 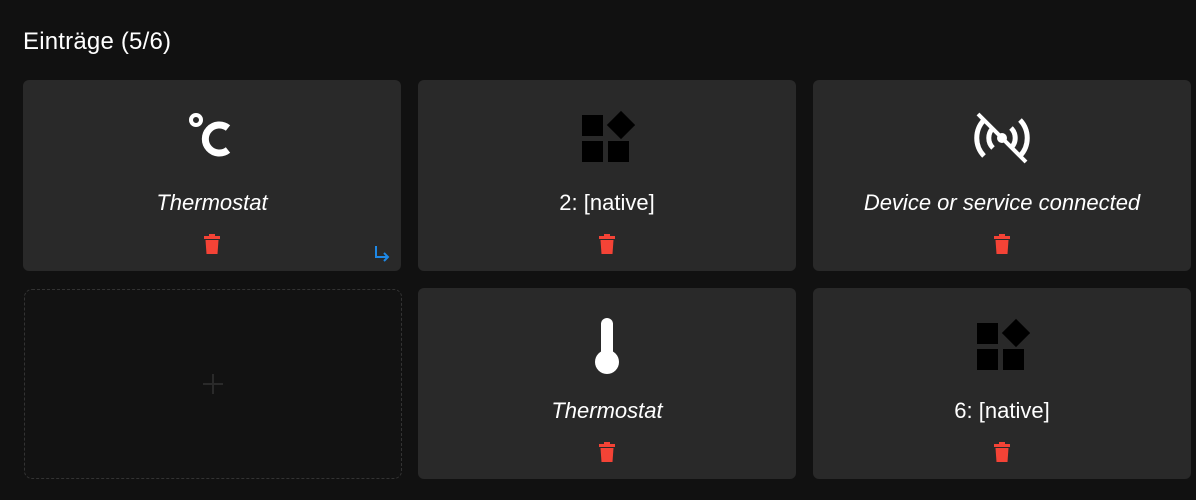 I want to click on entry-card-2-native: 2: [native], so click(x=607, y=175).